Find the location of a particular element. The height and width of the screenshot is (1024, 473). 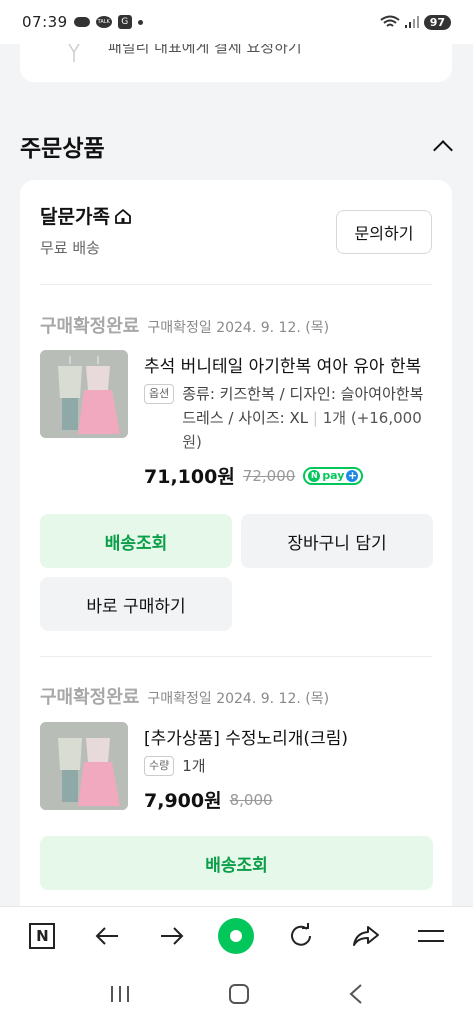

status-time: 07:39 is located at coordinates (45, 22).